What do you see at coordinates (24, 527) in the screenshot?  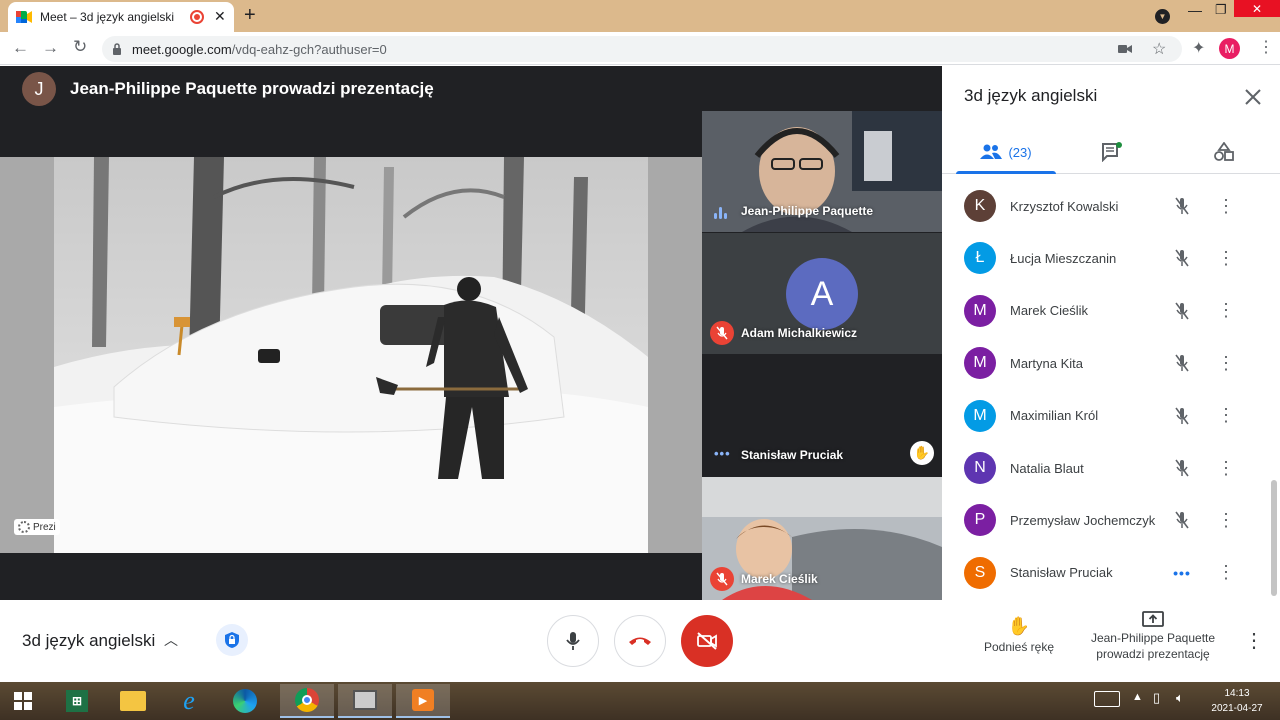 I see `prezi-logo-icon` at bounding box center [24, 527].